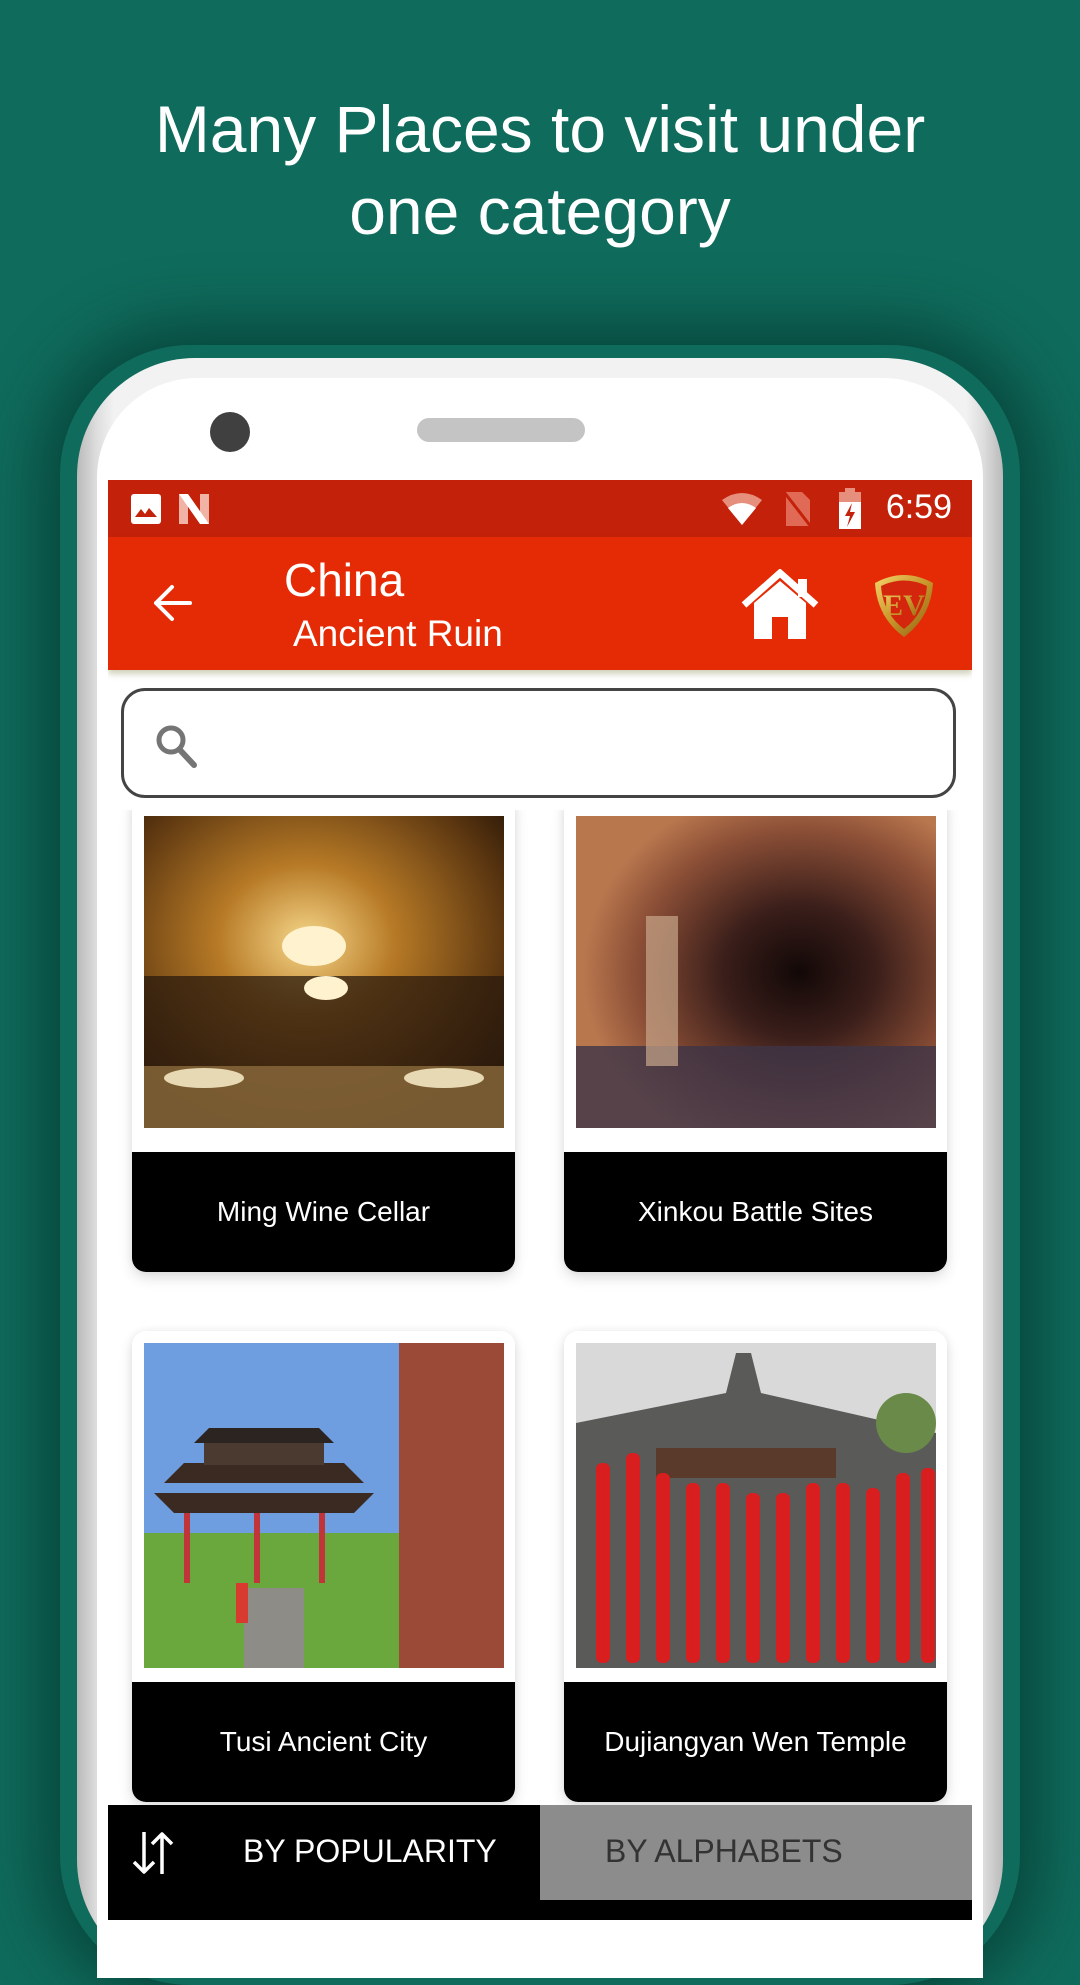 The width and height of the screenshot is (1080, 1985). What do you see at coordinates (540, 508) in the screenshot?
I see `status-bar: 6:59` at bounding box center [540, 508].